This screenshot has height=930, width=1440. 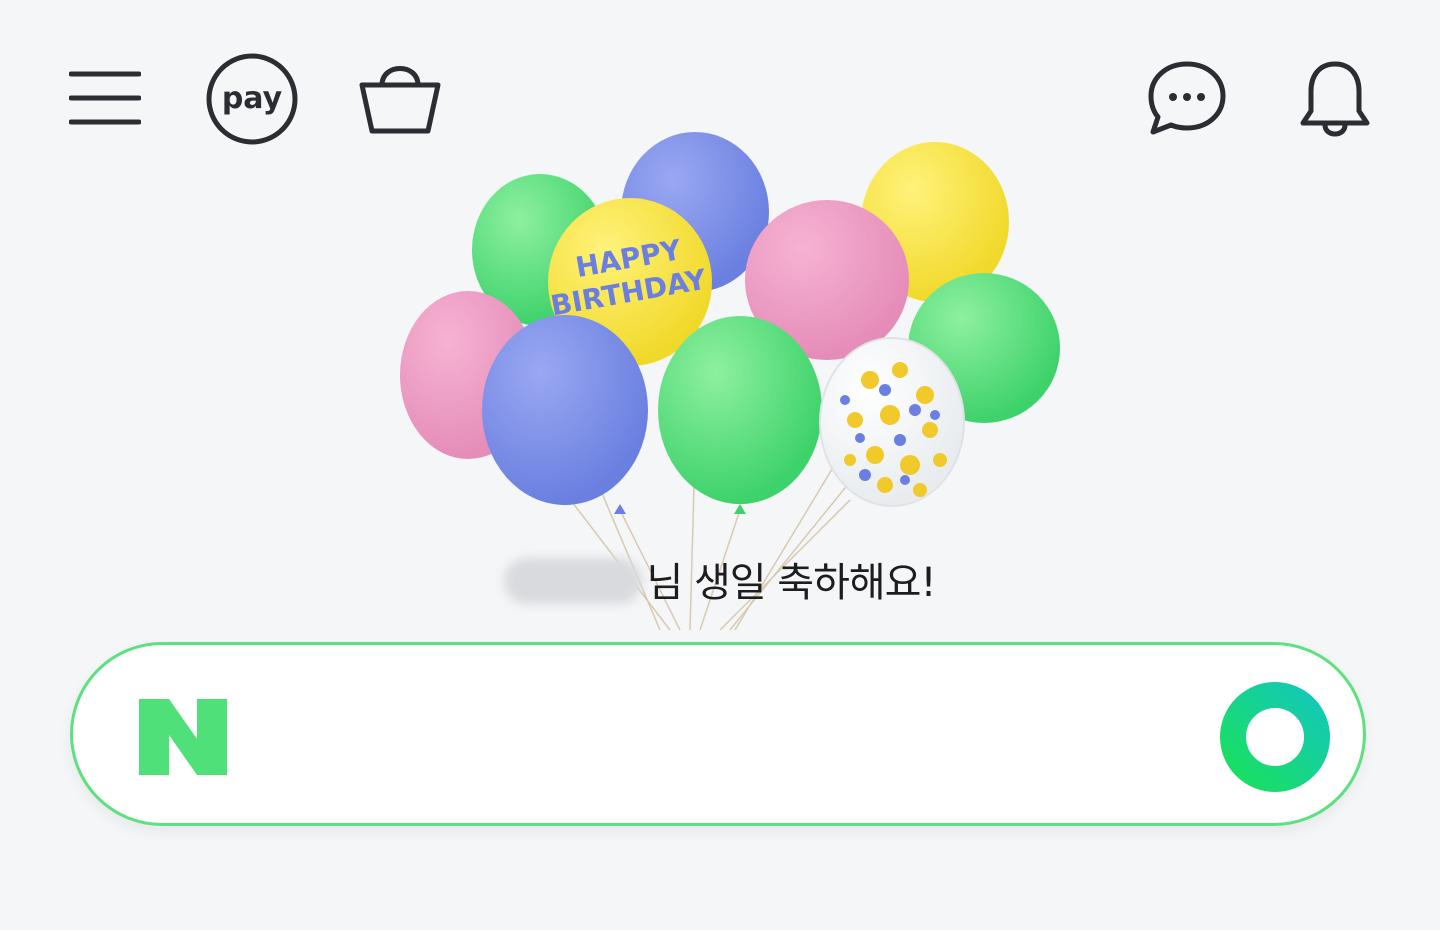 I want to click on chat-bubble-icon, so click(x=1187, y=98).